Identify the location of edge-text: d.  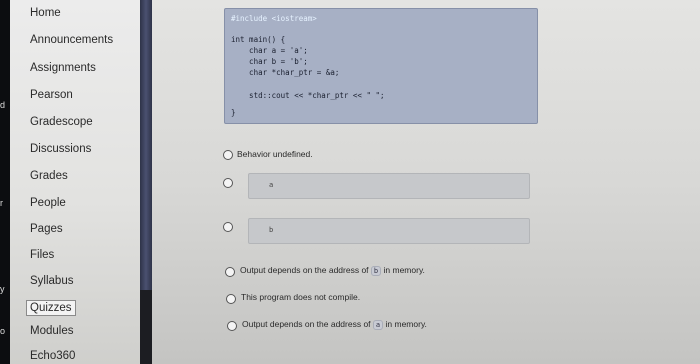
(3, 105).